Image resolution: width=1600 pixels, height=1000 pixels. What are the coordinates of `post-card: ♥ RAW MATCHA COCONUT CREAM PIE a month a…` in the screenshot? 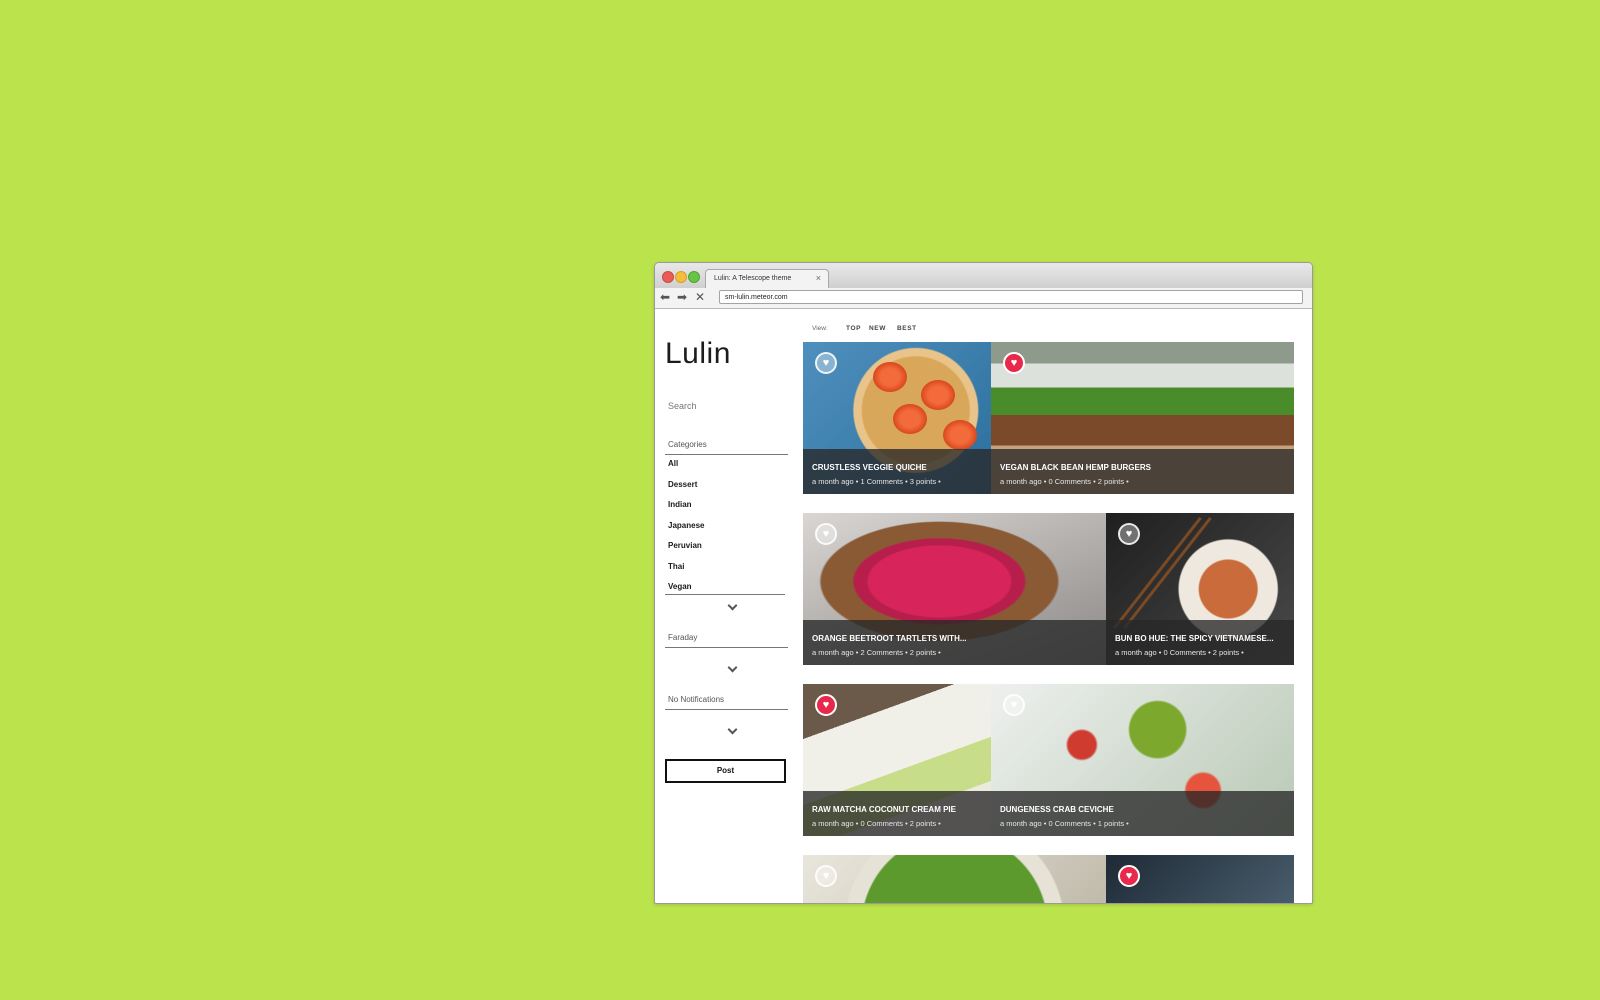 It's located at (897, 760).